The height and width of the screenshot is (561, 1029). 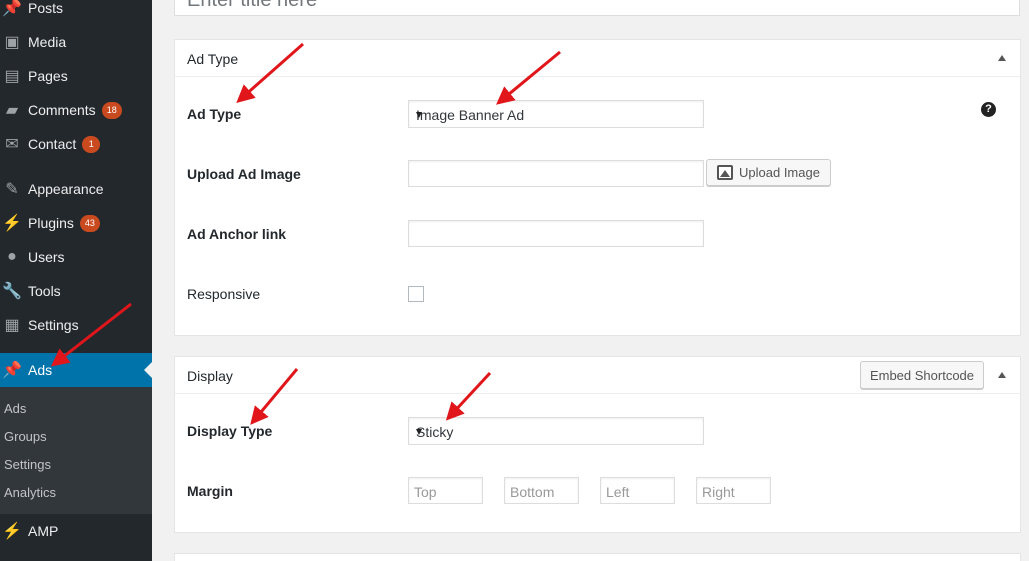 I want to click on sidebar-item-settings: ▦ Settings, so click(x=76, y=325).